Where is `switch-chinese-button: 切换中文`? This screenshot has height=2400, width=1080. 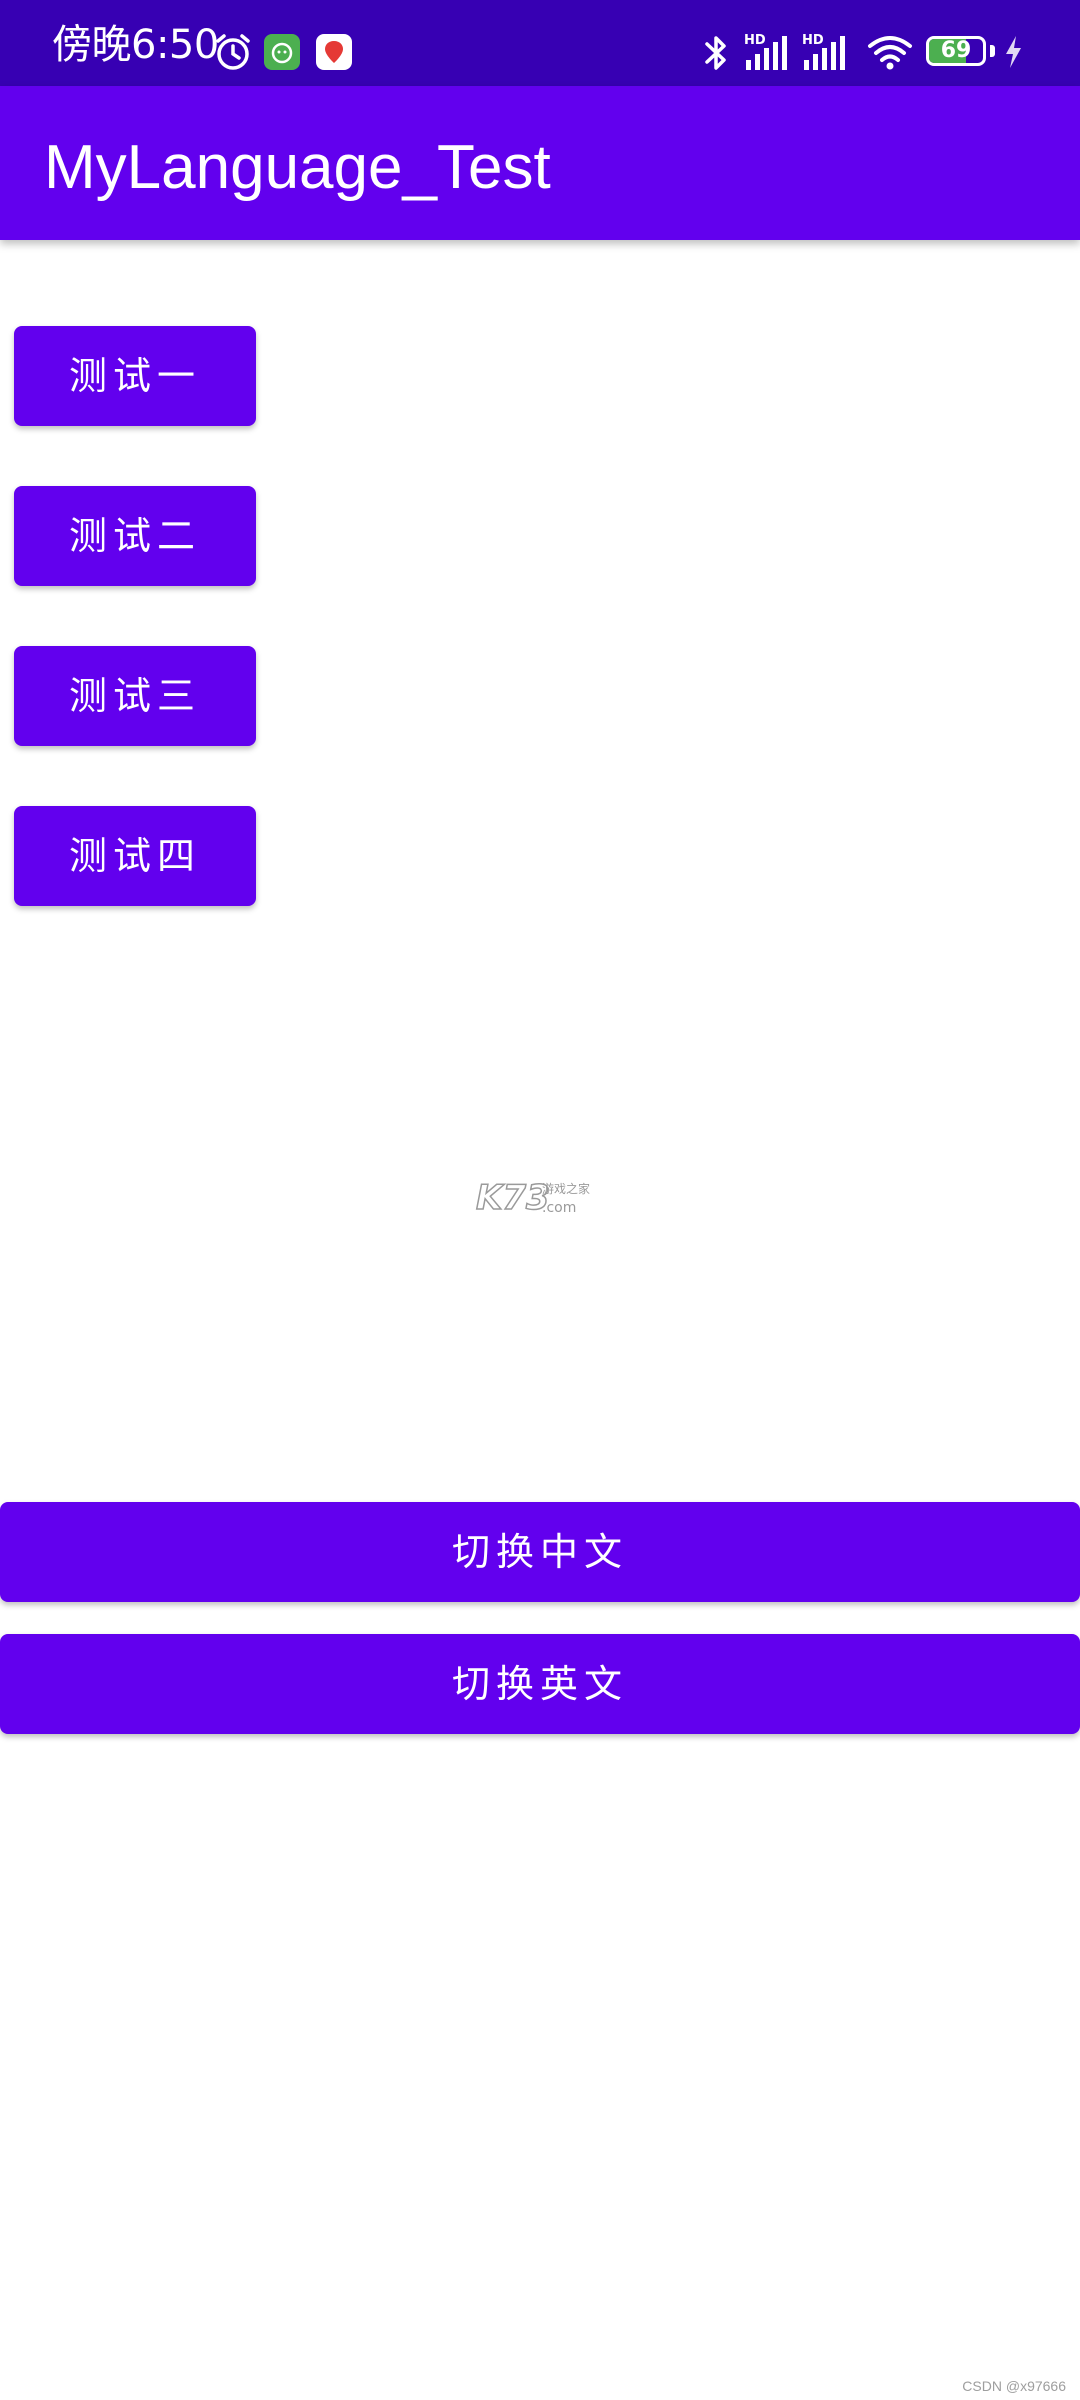 switch-chinese-button: 切换中文 is located at coordinates (540, 1552).